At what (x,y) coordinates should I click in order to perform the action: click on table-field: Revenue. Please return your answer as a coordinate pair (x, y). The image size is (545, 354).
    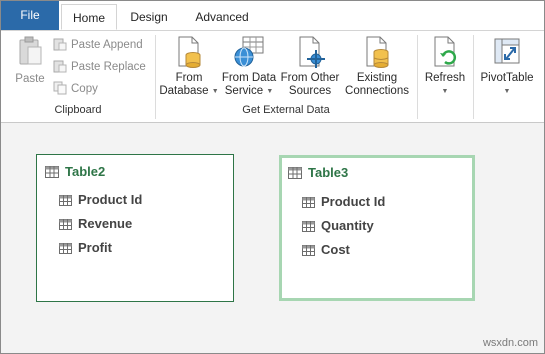
    Looking at the image, I should click on (95, 223).